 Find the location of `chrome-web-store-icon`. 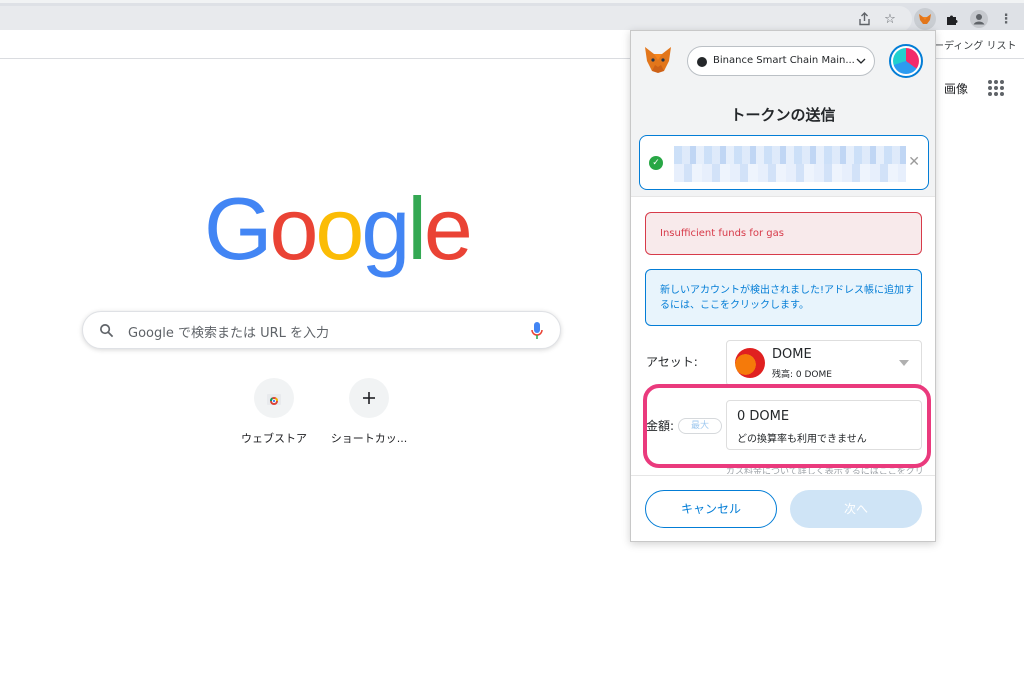

chrome-web-store-icon is located at coordinates (274, 398).